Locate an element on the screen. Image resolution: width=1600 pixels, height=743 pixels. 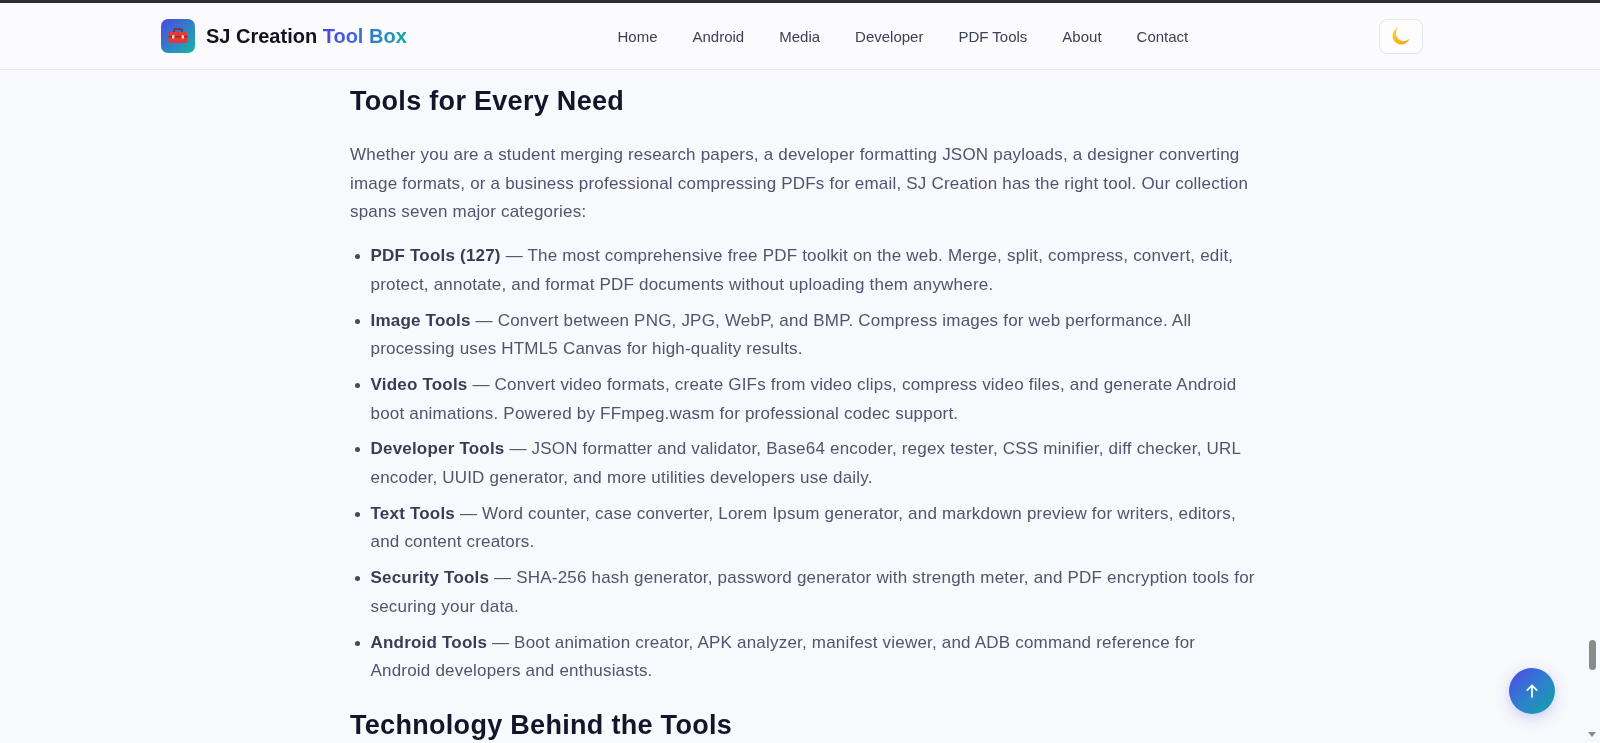
scroll-to-top-button is located at coordinates (1532, 691).